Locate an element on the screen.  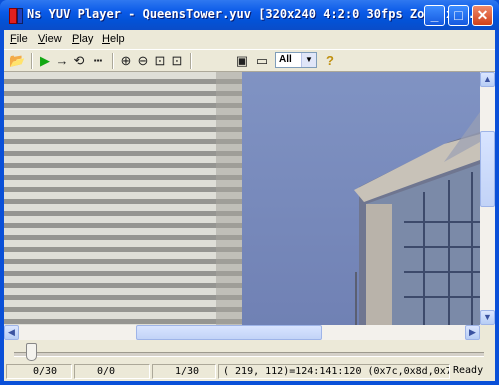
scroll-down-button: ▼ is located at coordinates (487, 317).